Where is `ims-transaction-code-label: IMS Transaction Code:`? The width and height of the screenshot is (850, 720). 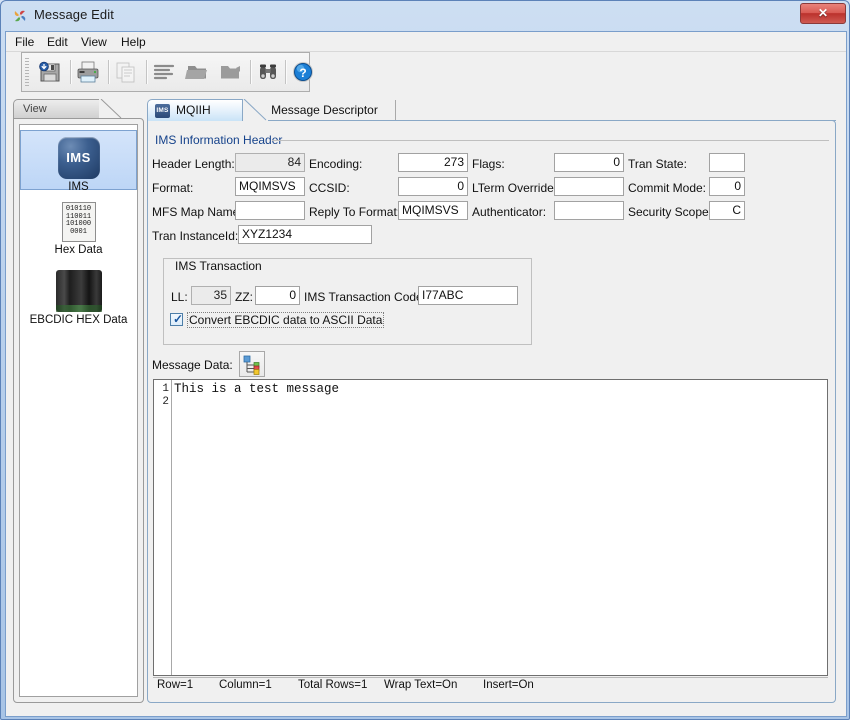 ims-transaction-code-label: IMS Transaction Code: is located at coordinates (365, 297).